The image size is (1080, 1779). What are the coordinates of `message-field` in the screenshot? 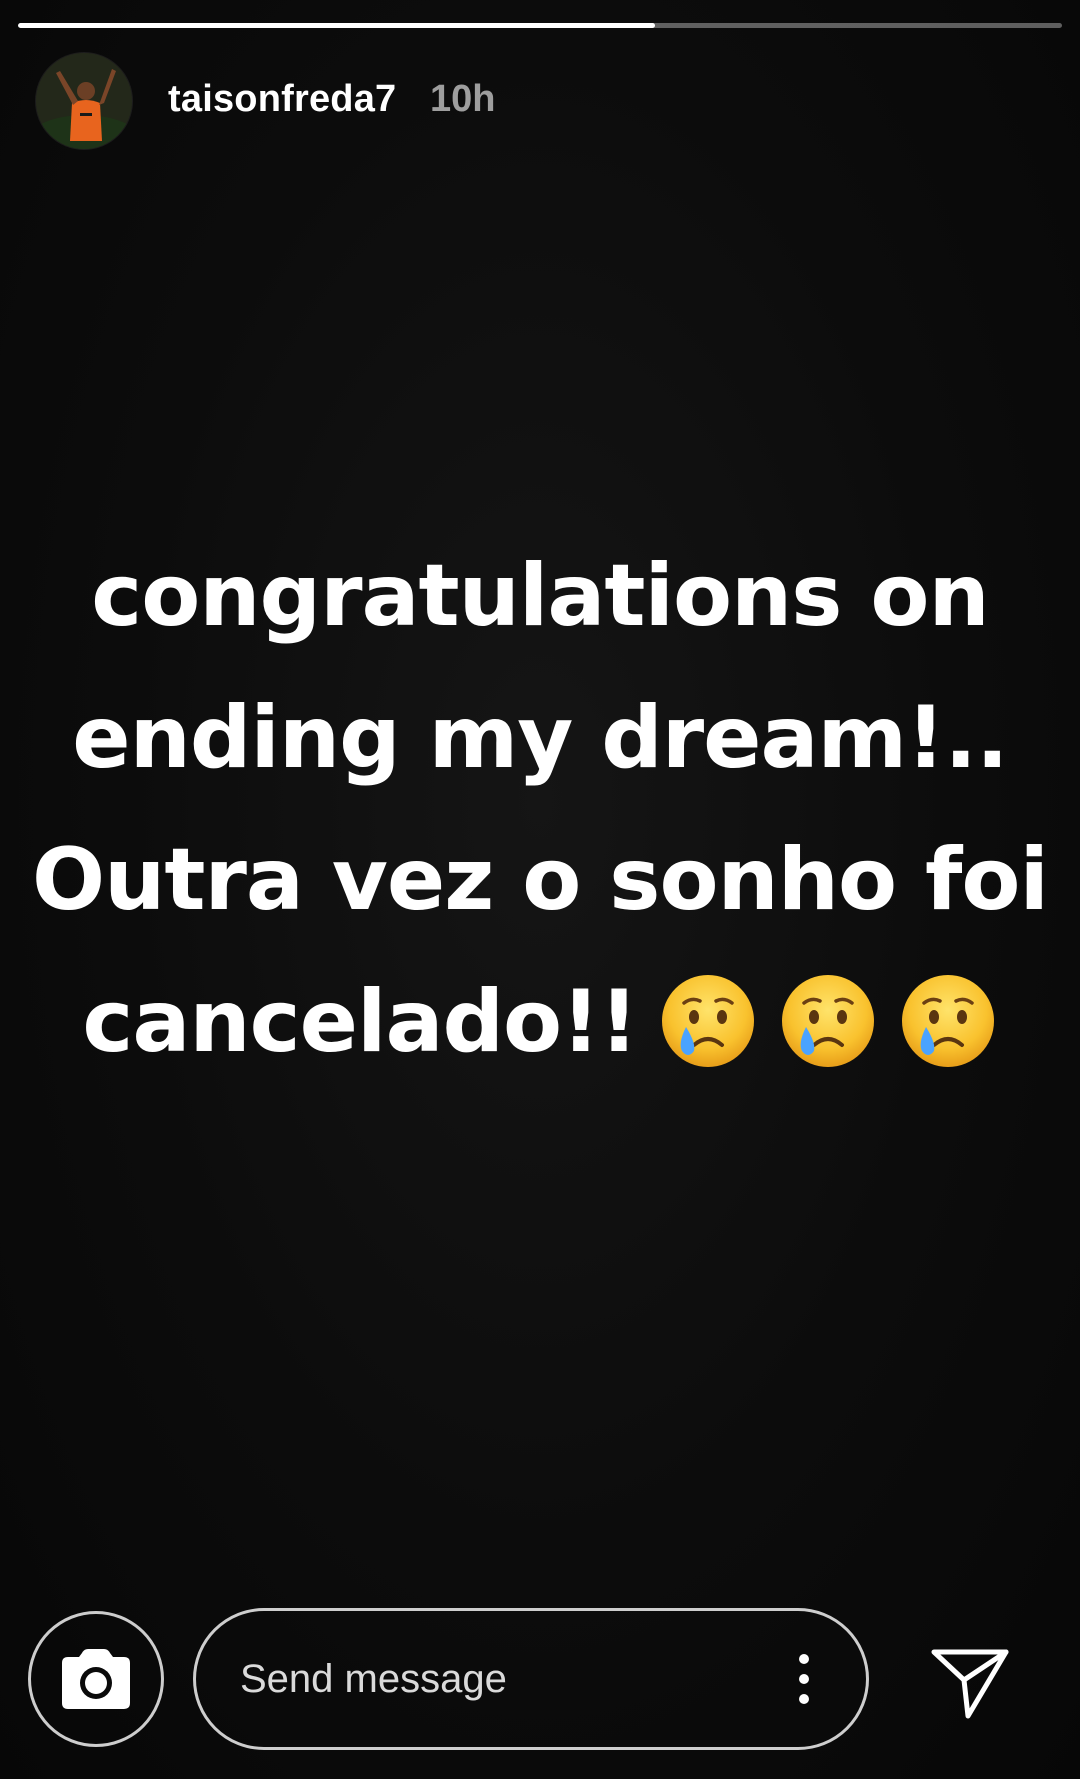 It's located at (531, 1679).